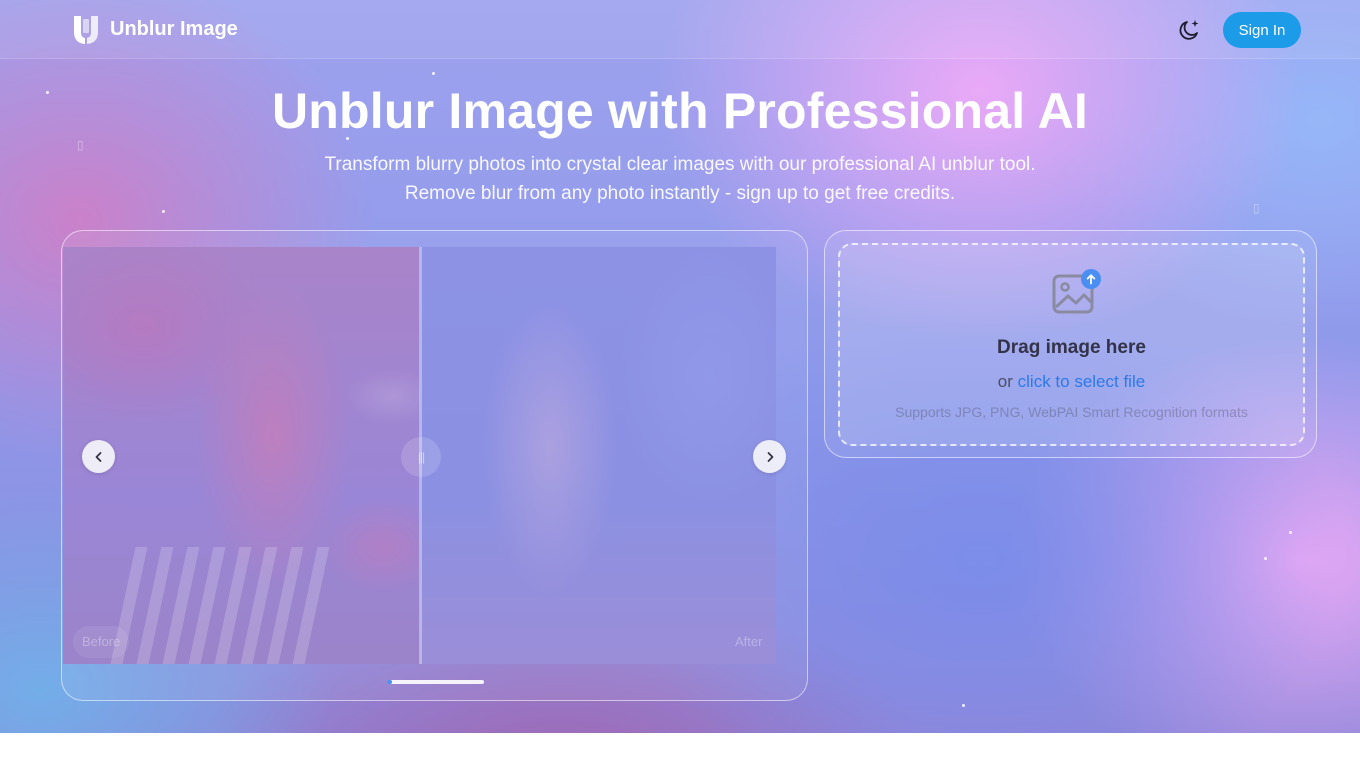  I want to click on before-label: Before, so click(101, 642).